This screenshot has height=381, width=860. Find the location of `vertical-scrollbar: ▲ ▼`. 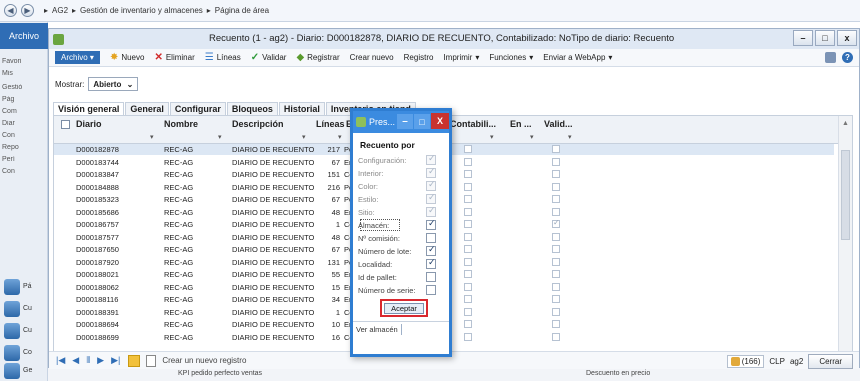

vertical-scrollbar: ▲ ▼ is located at coordinates (845, 238).